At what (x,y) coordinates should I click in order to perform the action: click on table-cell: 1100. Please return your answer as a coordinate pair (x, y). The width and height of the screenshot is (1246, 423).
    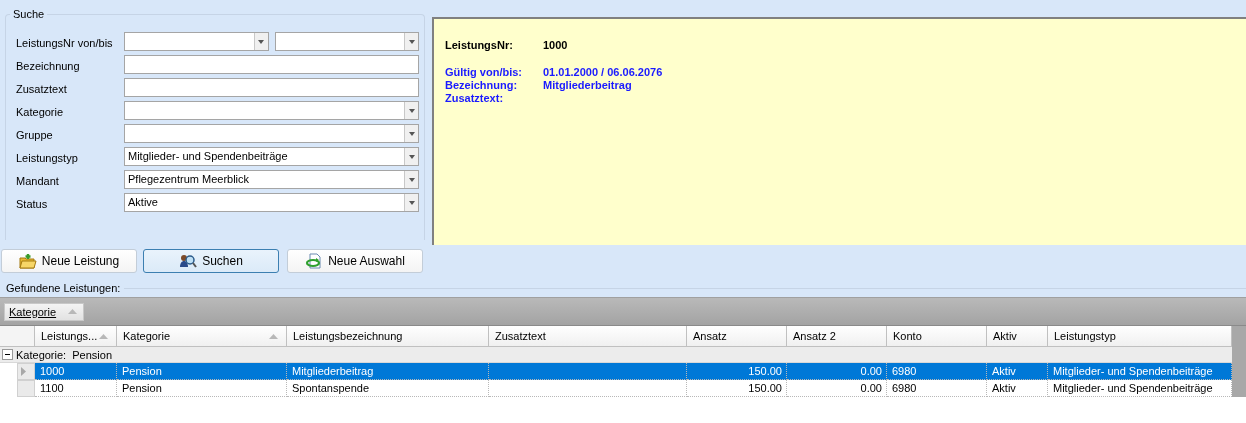
    Looking at the image, I should click on (76, 388).